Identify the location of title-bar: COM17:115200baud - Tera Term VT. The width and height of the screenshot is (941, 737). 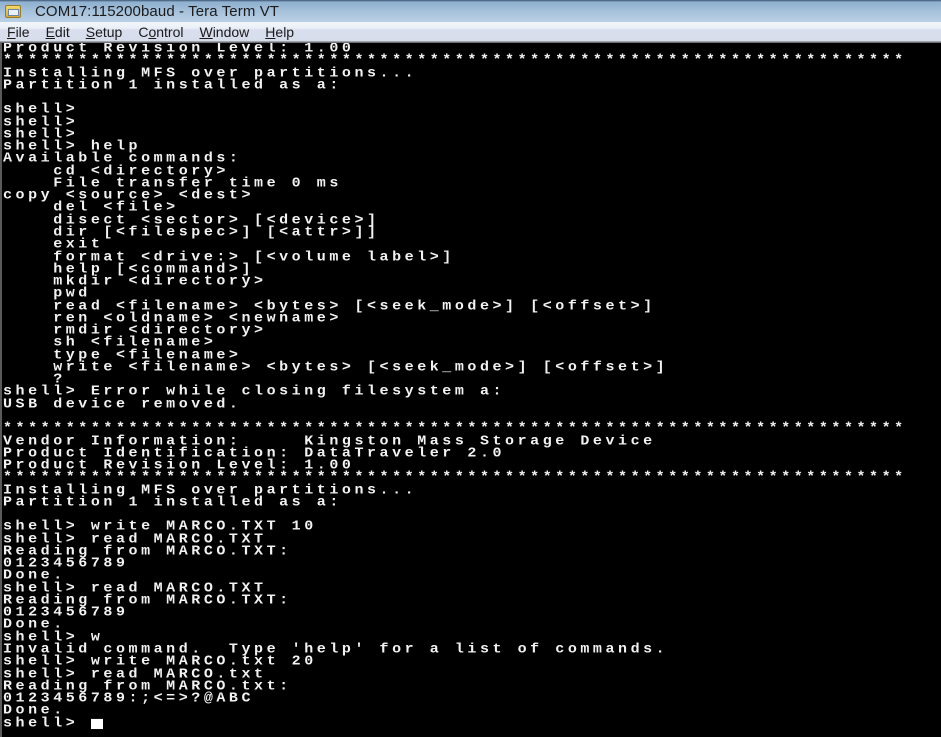
(470, 11).